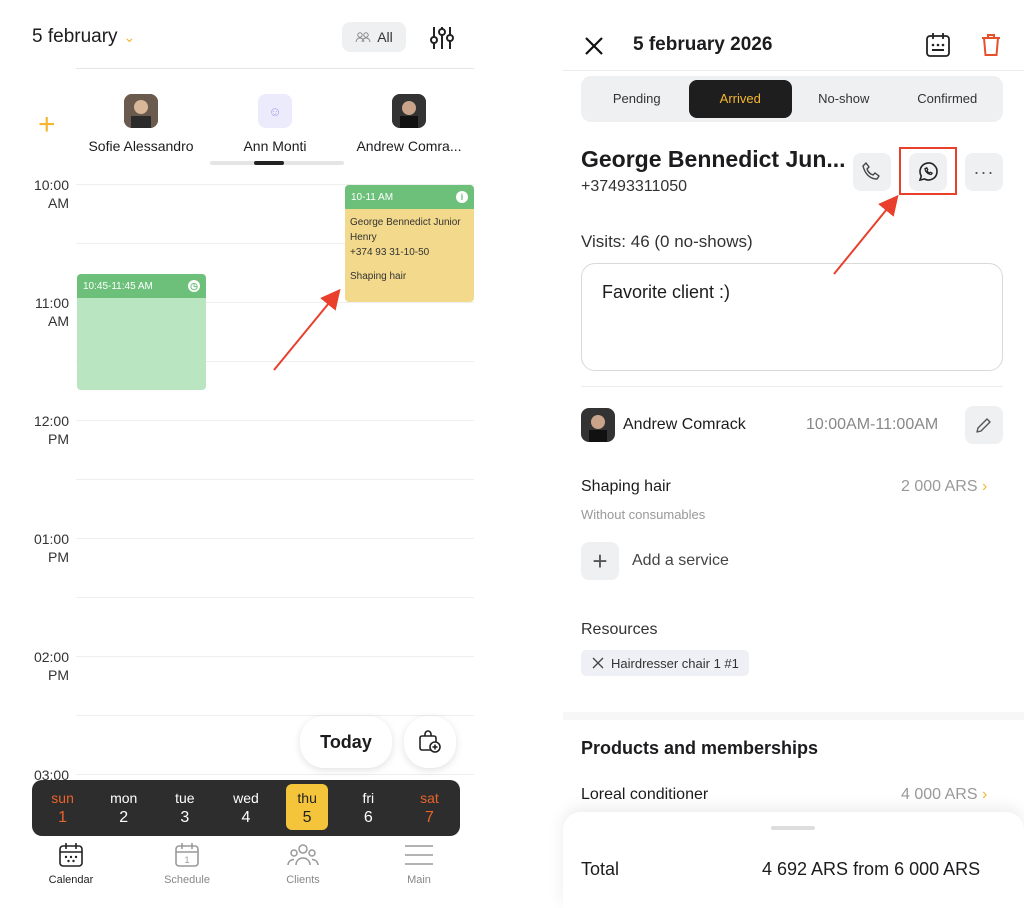 The width and height of the screenshot is (1024, 908). Describe the element at coordinates (844, 99) in the screenshot. I see `status-no-show: No-show` at that location.